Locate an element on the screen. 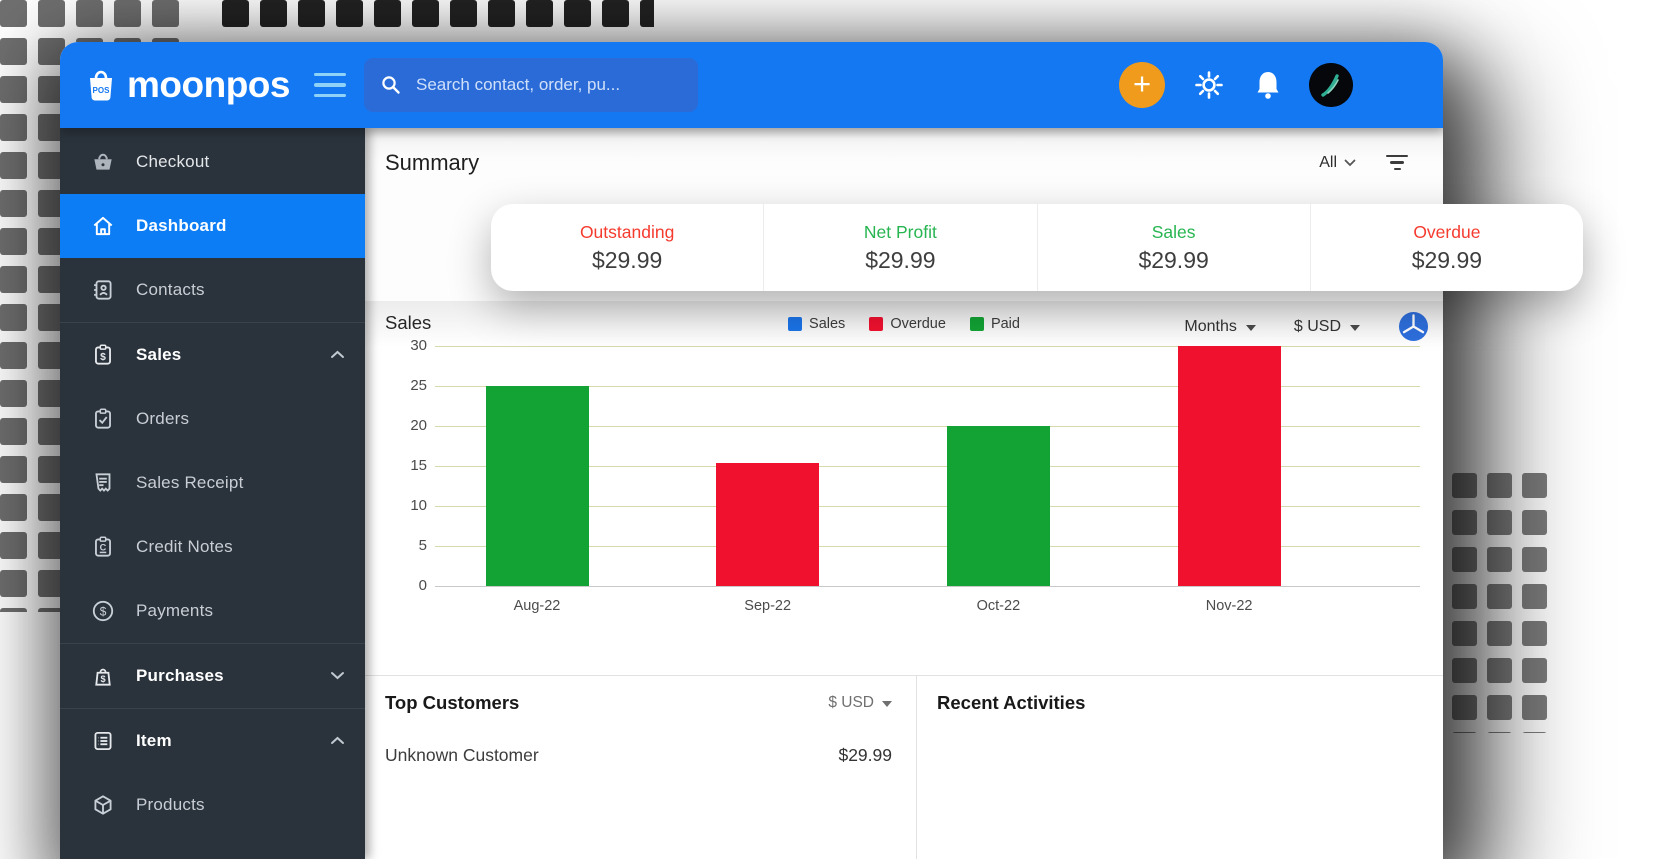  legend-label: Paid is located at coordinates (1005, 324).